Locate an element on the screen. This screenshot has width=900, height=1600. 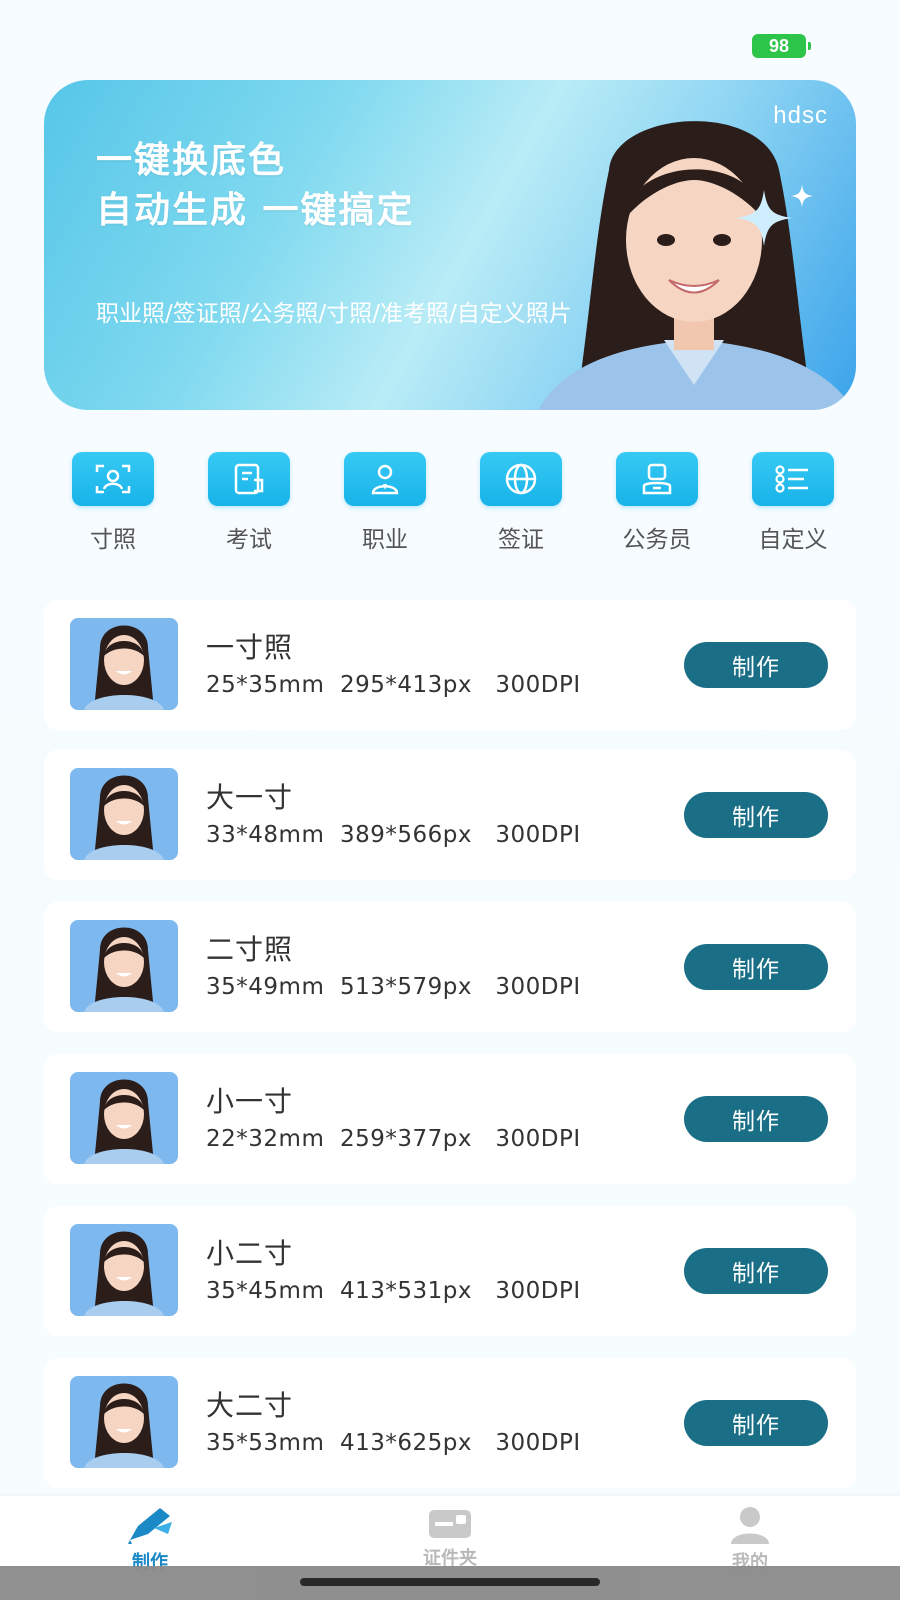
home-indicator is located at coordinates (450, 1582).